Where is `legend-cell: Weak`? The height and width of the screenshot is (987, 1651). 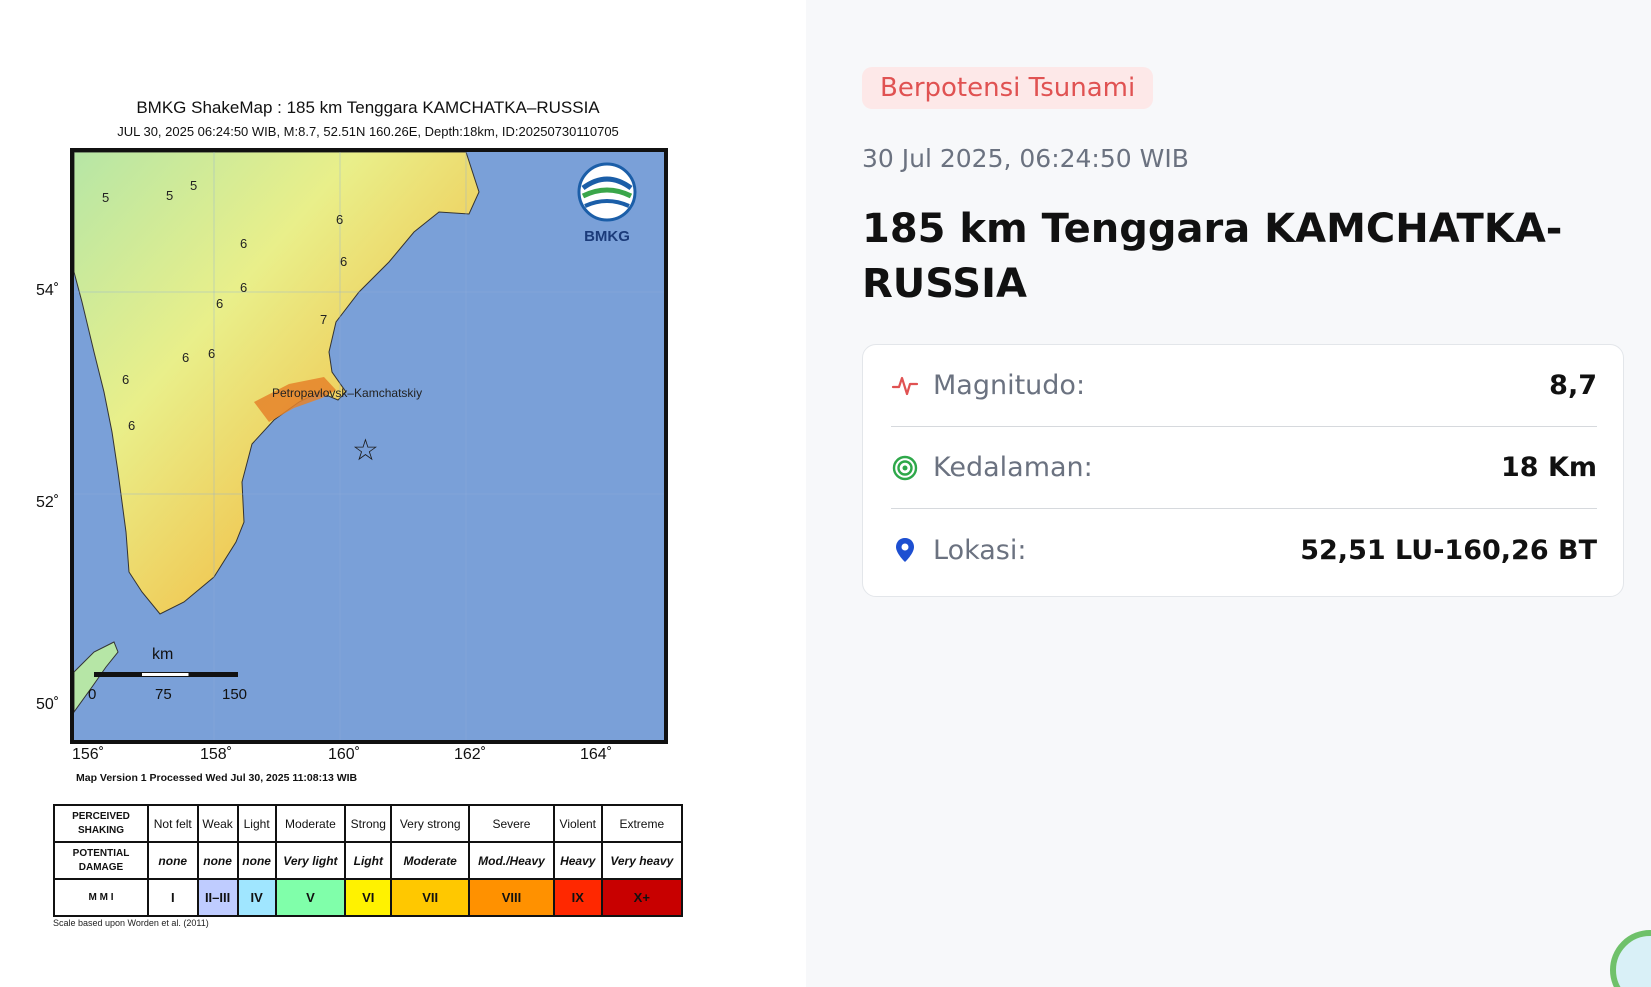
legend-cell: Weak is located at coordinates (217, 823).